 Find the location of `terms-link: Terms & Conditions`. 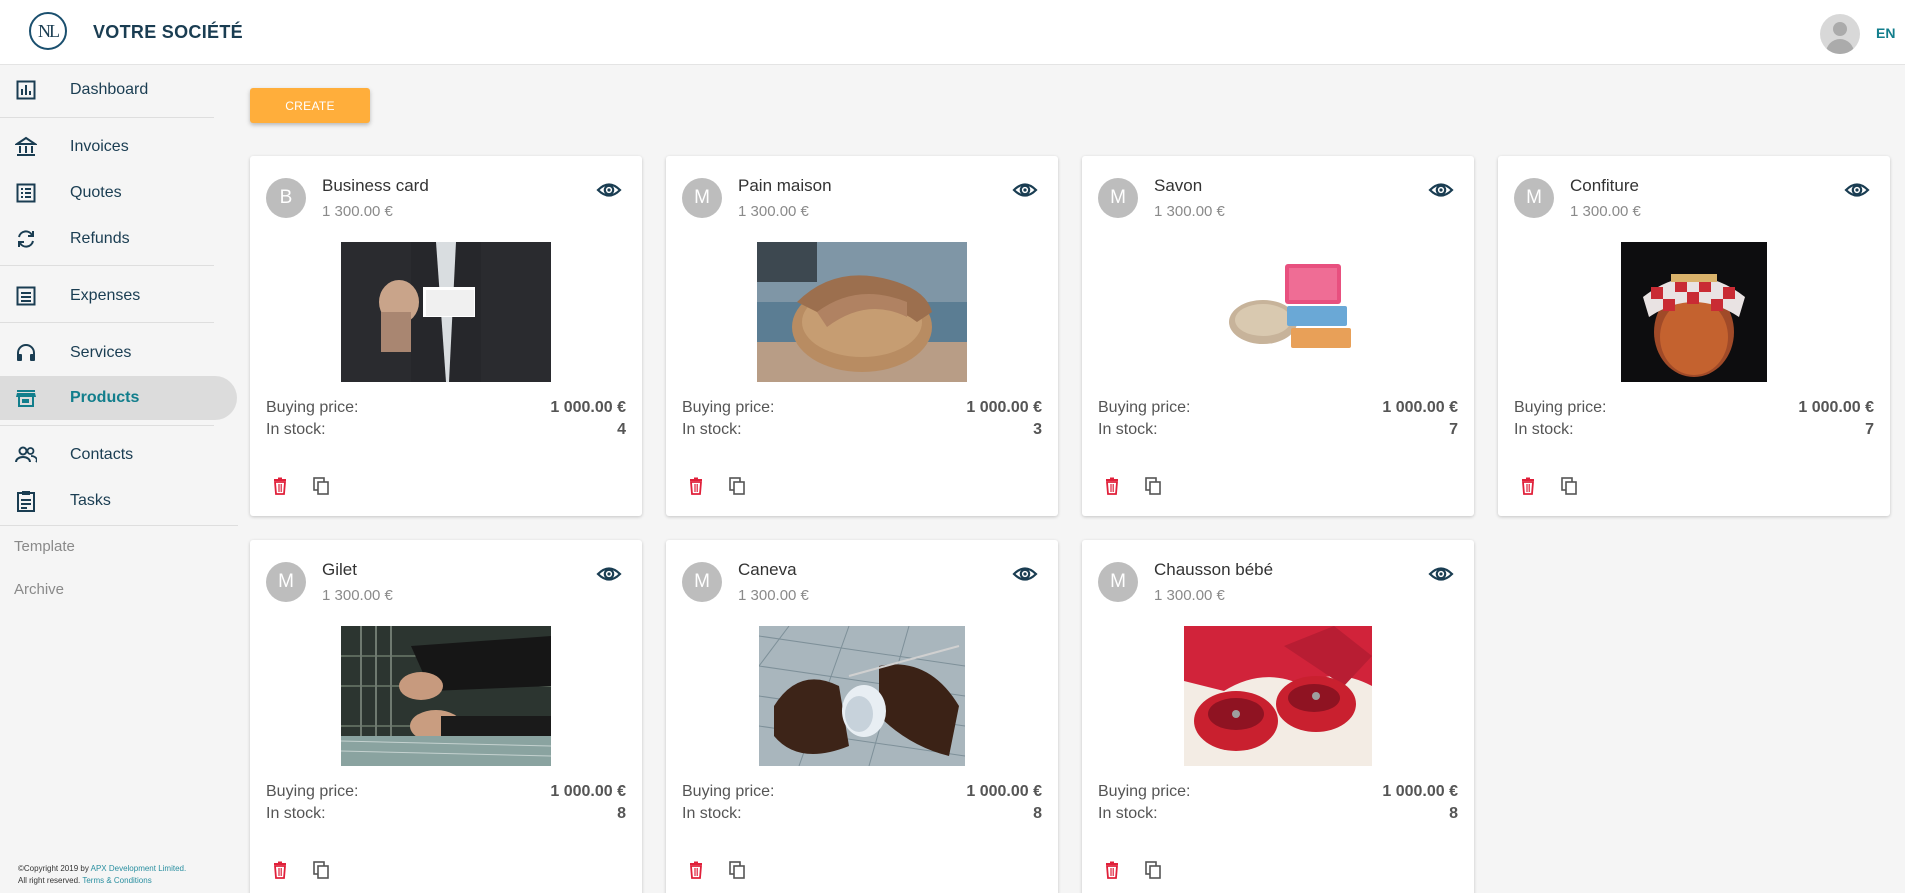

terms-link: Terms & Conditions is located at coordinates (116, 880).